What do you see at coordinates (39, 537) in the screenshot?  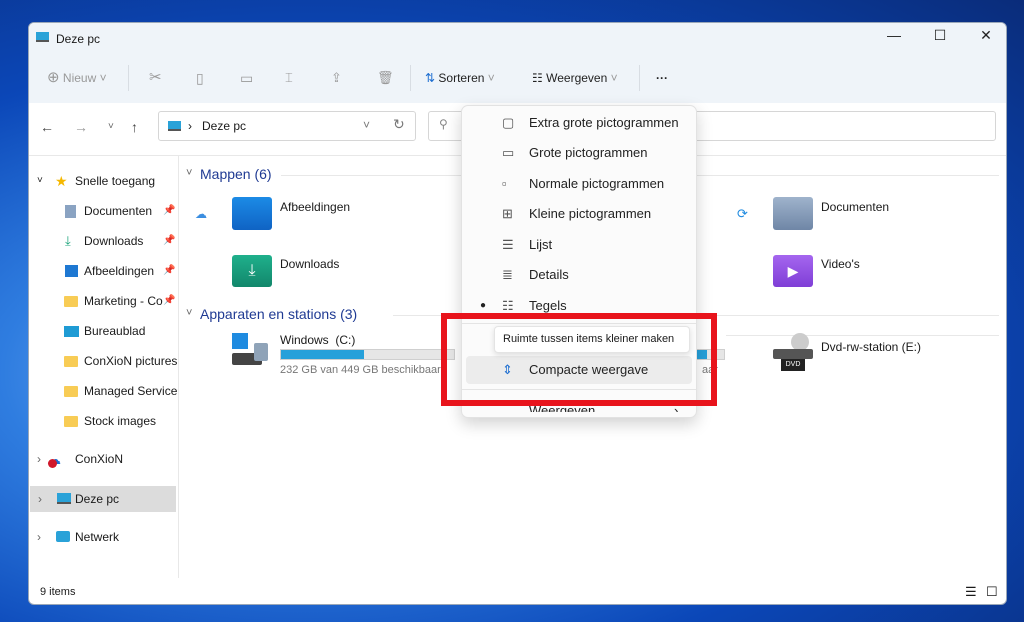 I see `chevron-right-icon: ›` at bounding box center [39, 537].